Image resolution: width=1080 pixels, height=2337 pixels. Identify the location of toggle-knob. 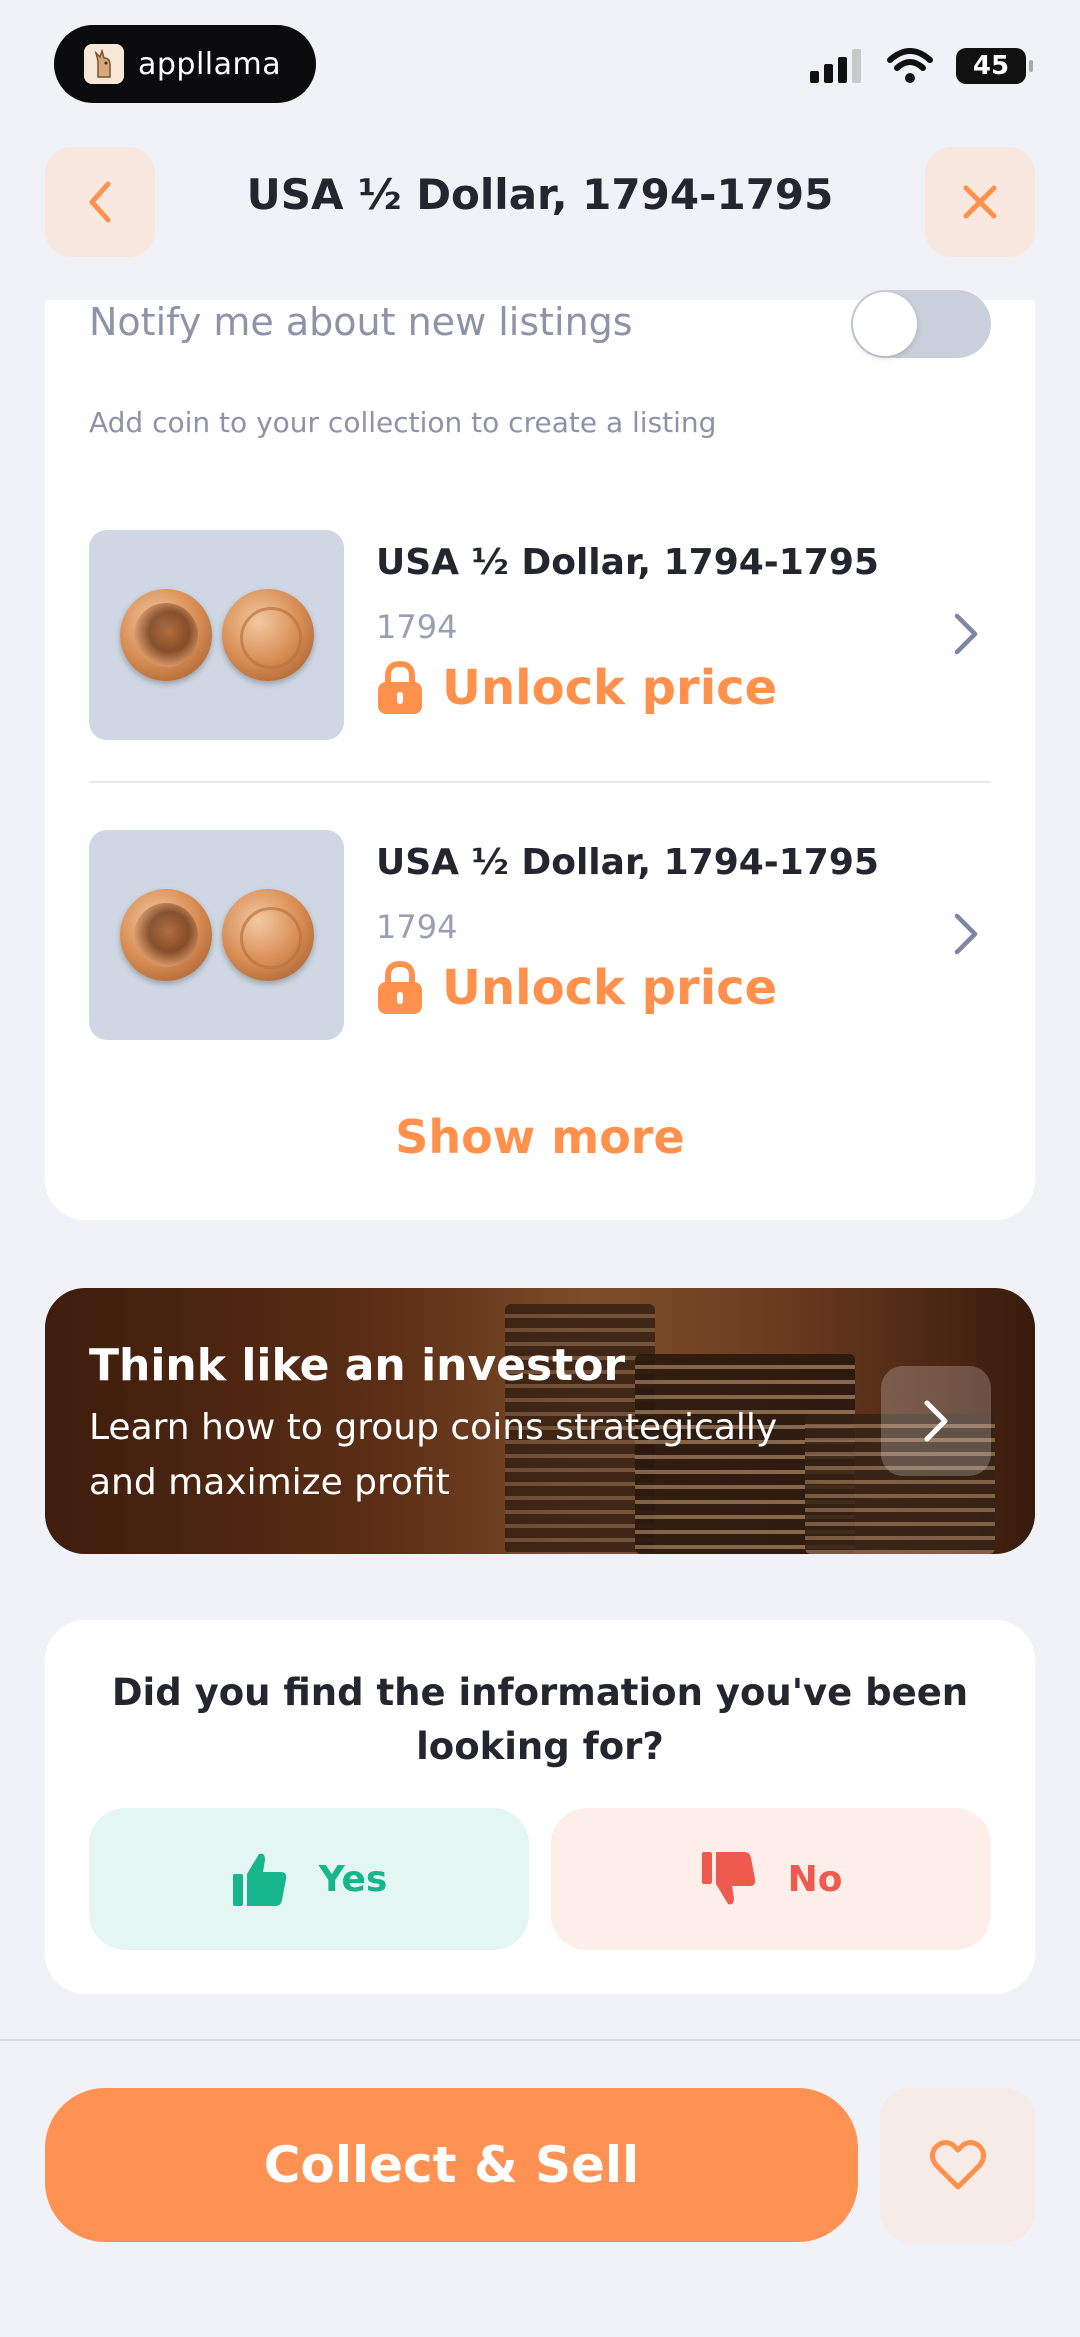
(885, 324).